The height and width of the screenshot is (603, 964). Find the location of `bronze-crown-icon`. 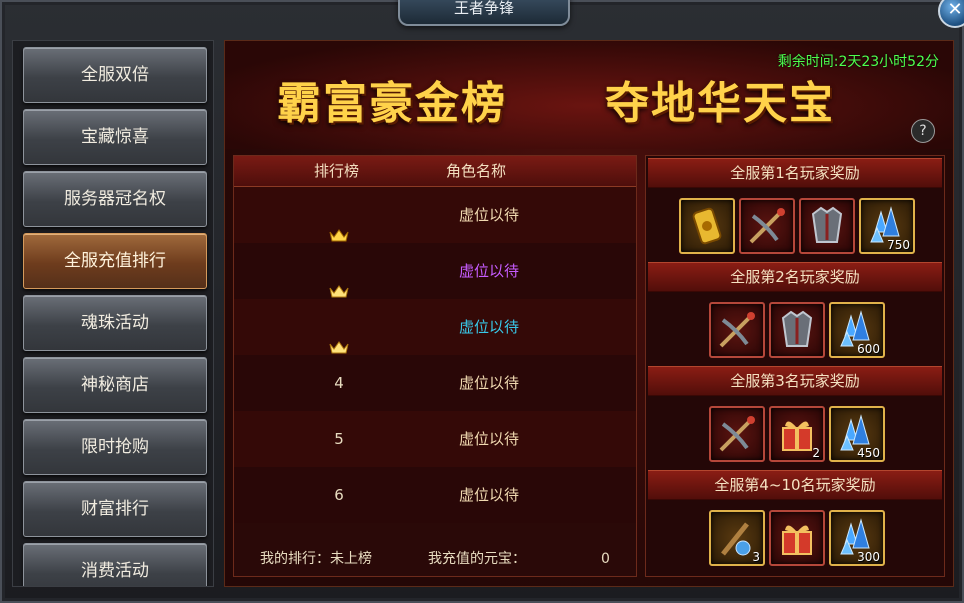

bronze-crown-icon is located at coordinates (339, 337).